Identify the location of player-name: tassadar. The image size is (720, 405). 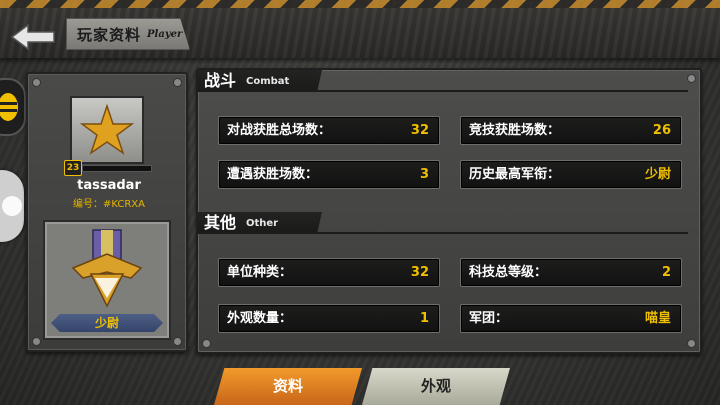
(109, 185).